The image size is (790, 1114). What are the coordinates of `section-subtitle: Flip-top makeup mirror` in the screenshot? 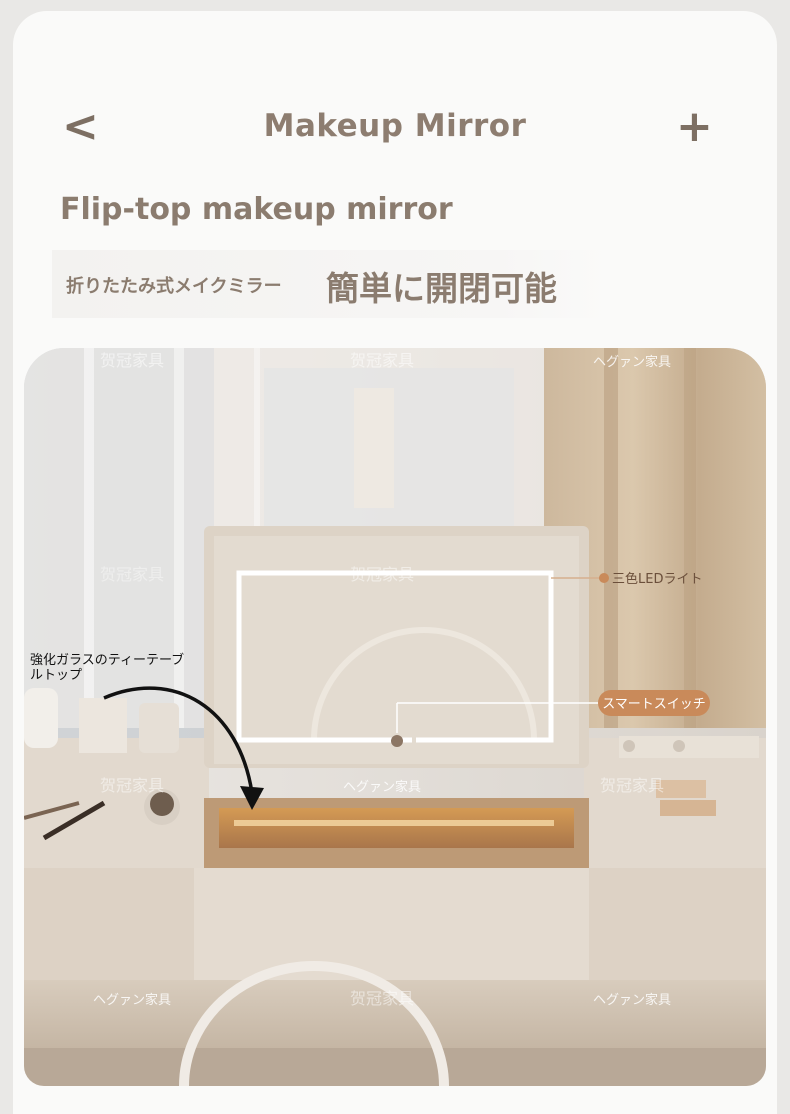 It's located at (256, 209).